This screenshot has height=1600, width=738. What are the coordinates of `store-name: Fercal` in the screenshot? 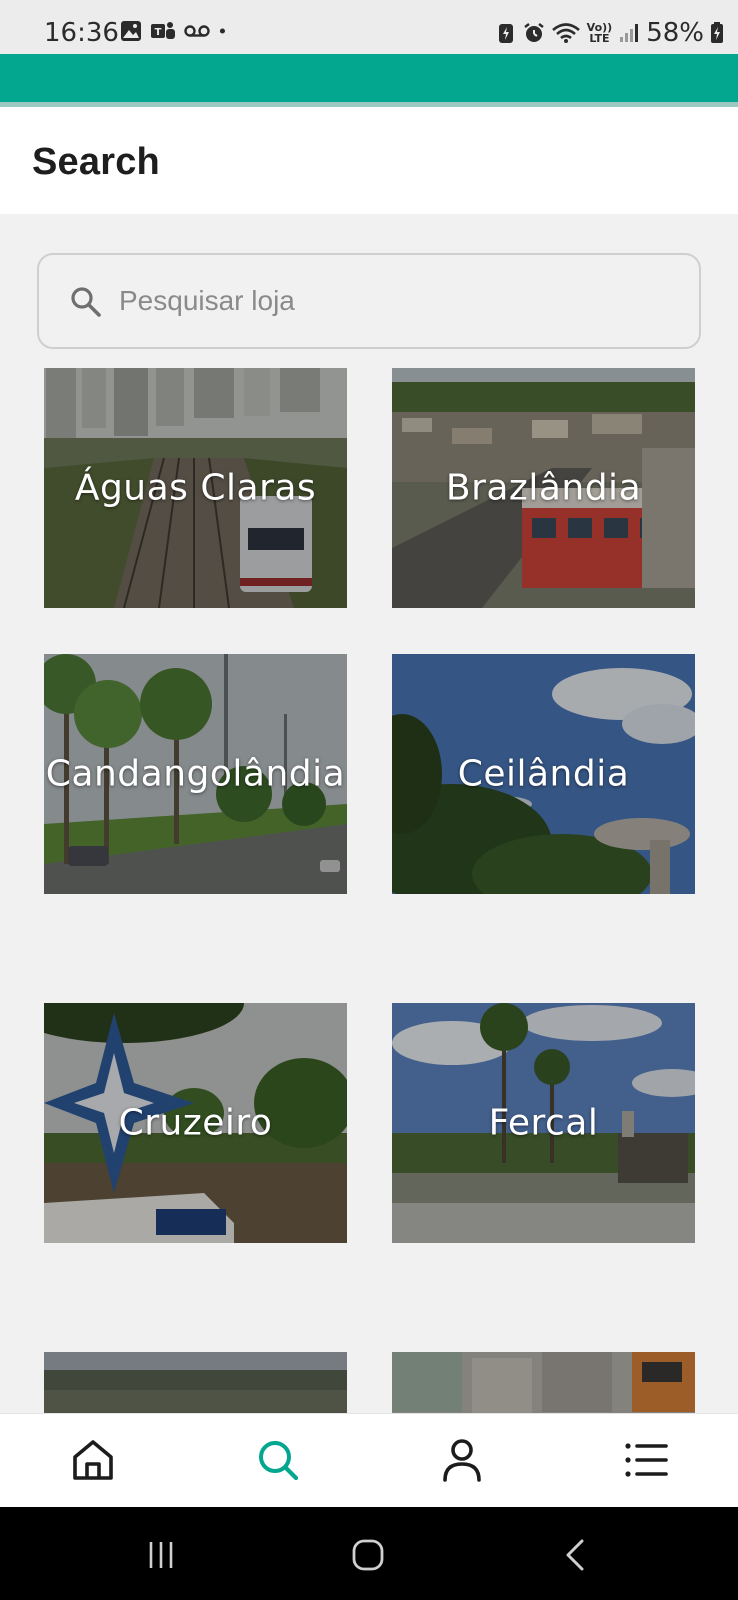 It's located at (543, 1123).